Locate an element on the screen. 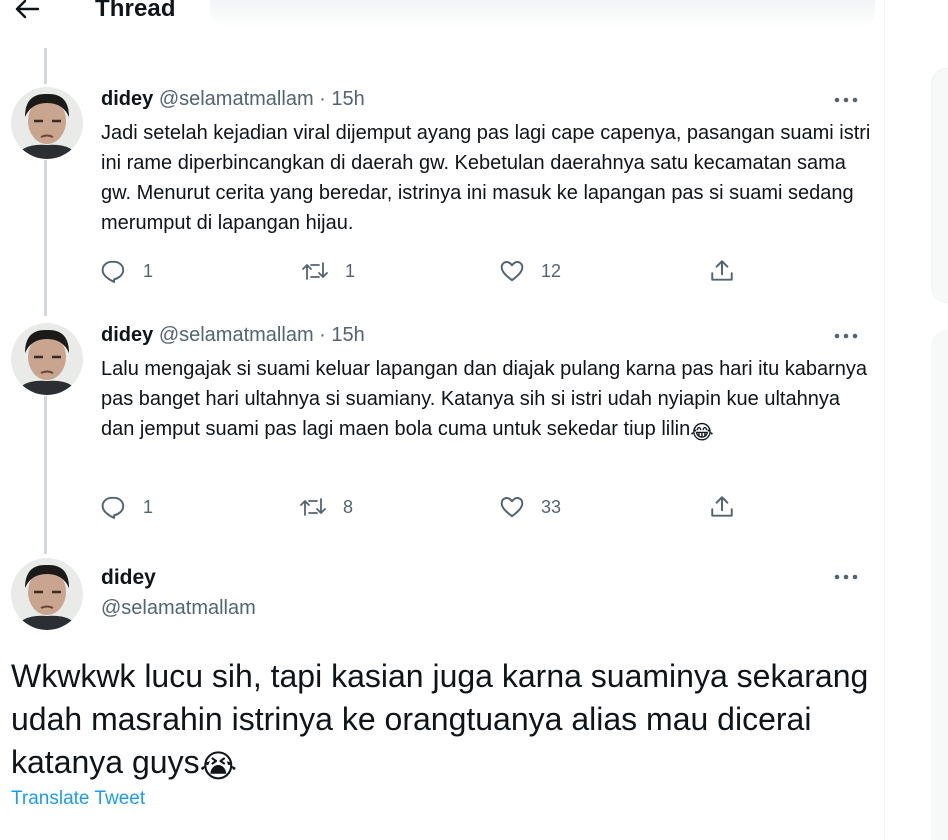  retweet-count: 8 is located at coordinates (348, 506).